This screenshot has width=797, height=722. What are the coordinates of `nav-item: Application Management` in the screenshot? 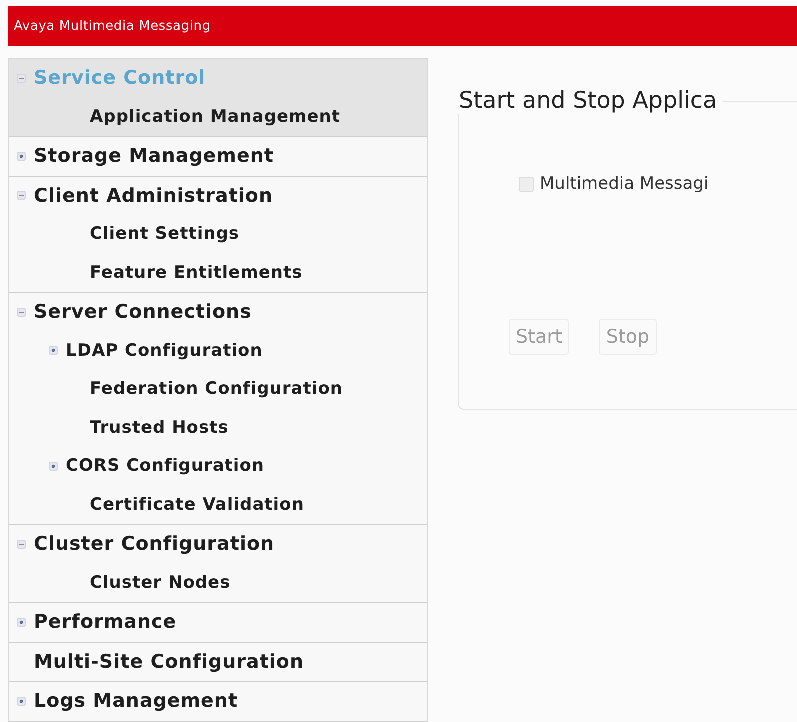 It's located at (215, 116).